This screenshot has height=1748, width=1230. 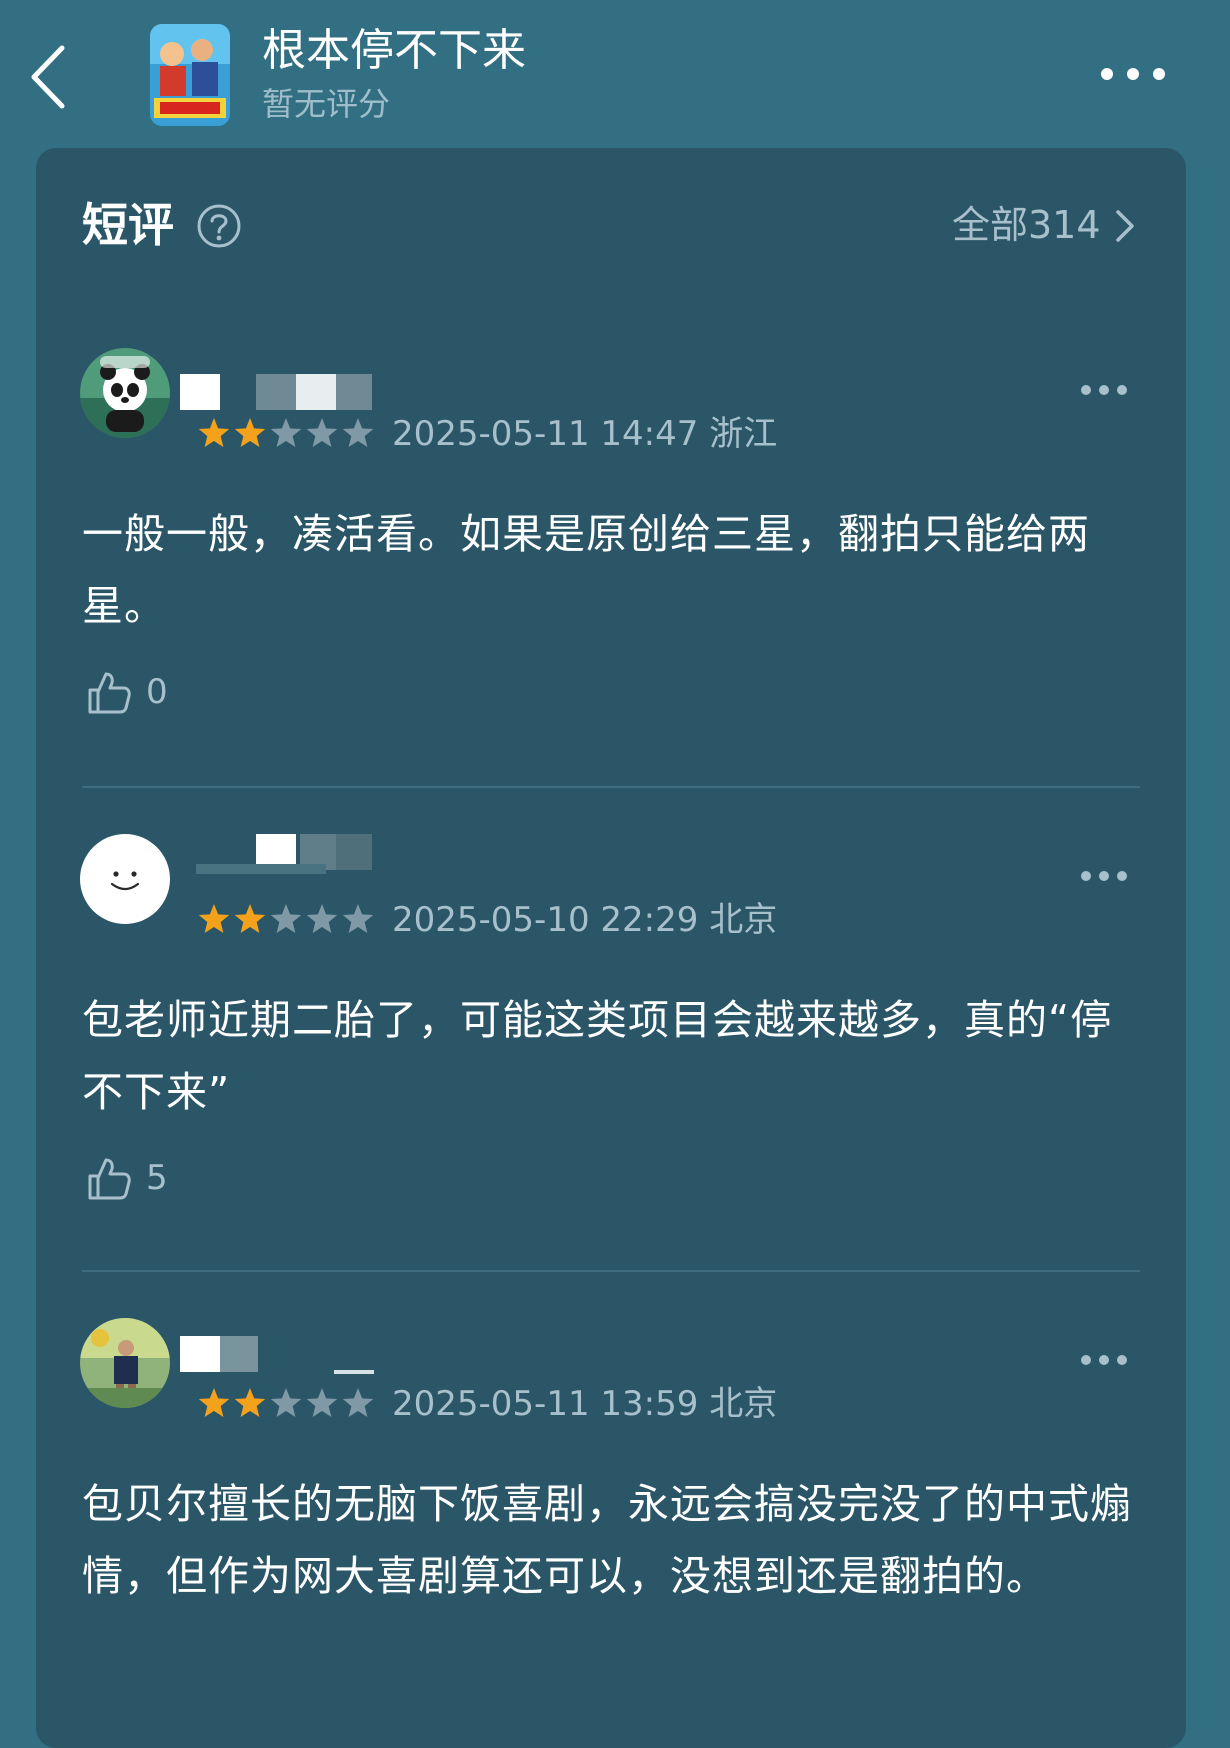 What do you see at coordinates (326, 104) in the screenshot?
I see `rating-status: 暂无评分` at bounding box center [326, 104].